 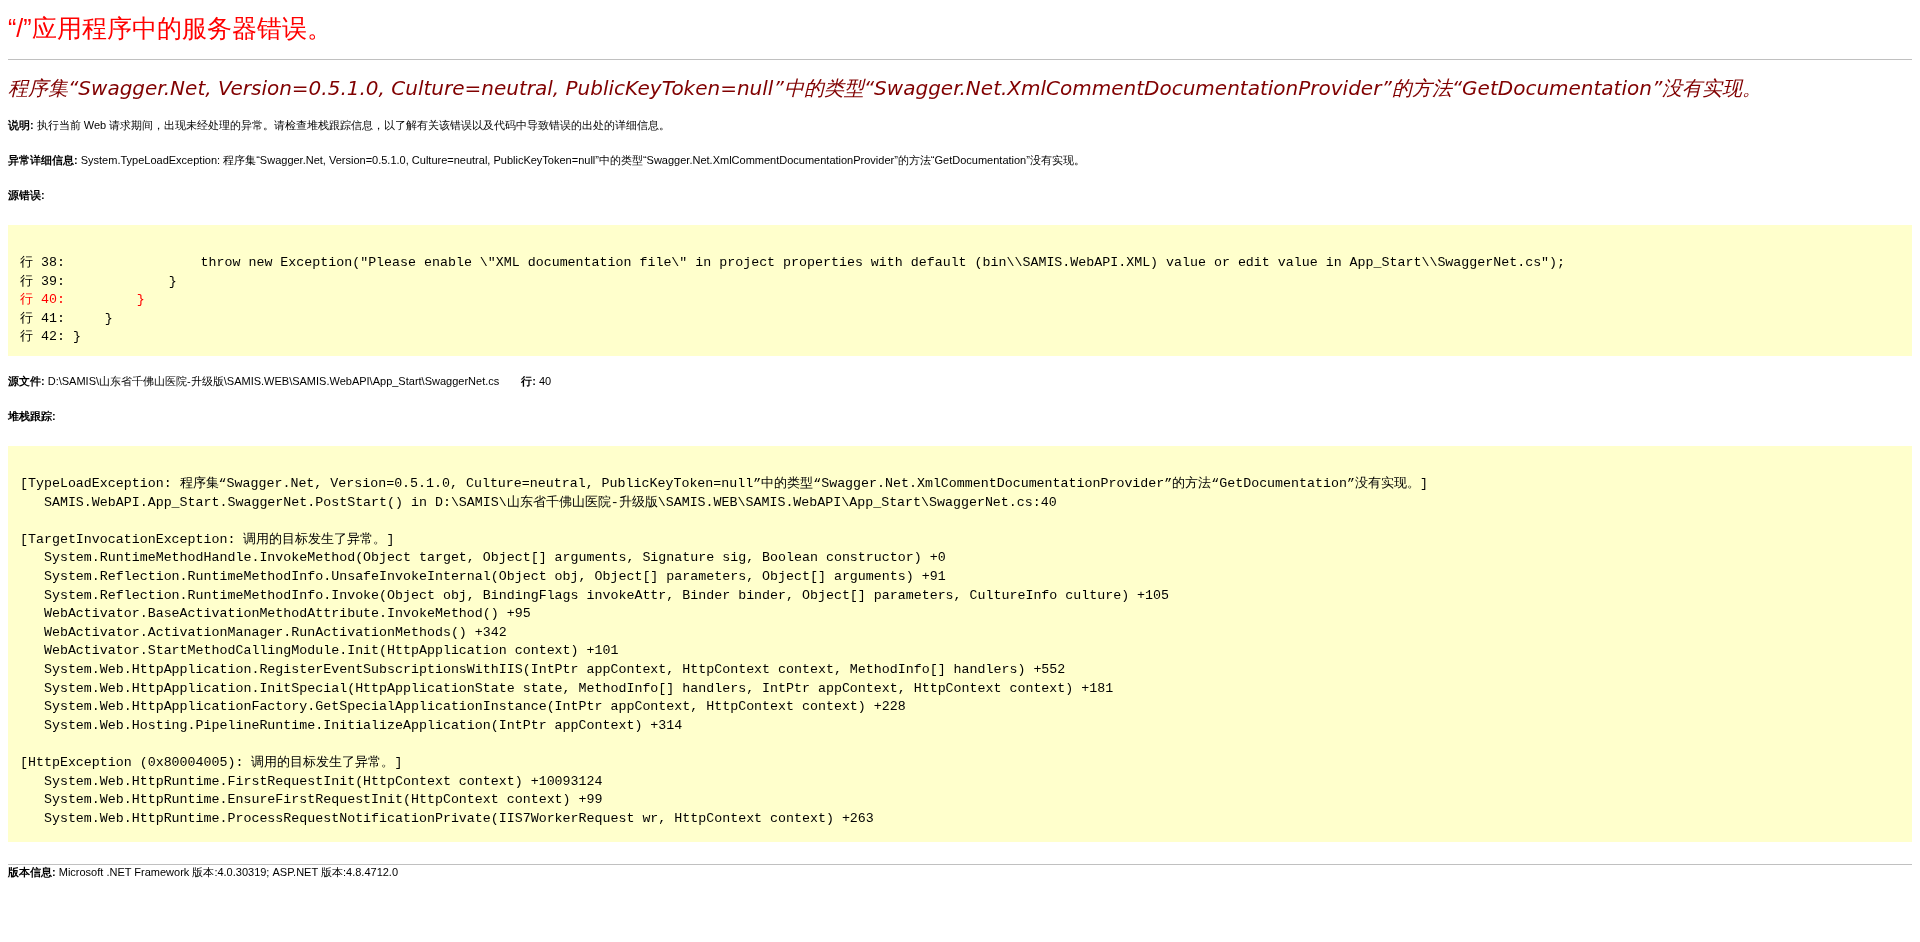 What do you see at coordinates (960, 503) in the screenshot?
I see `stack-frame: SAMIS.WebAPI.App_Start.SwaggerNet.PostStart() in D:\SAMIS\山东省千佛山医院-升级版\SAMIS.WEB\SAMIS.WebAPI\App_Start\SwaggerNet.cs:40` at bounding box center [960, 503].